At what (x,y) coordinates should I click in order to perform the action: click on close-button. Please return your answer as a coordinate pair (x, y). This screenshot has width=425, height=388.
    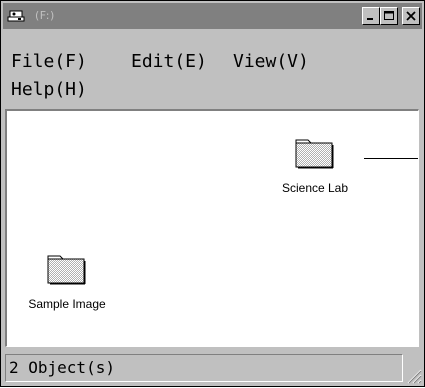
    Looking at the image, I should click on (411, 16).